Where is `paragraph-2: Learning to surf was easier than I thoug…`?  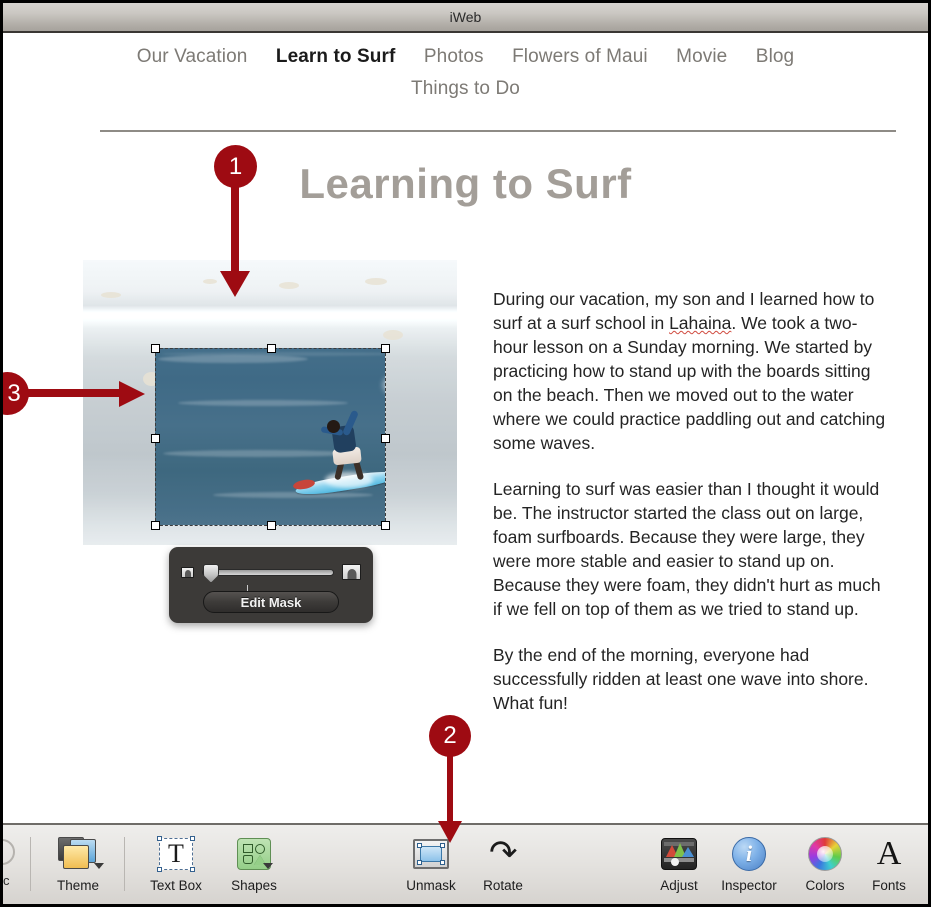 paragraph-2: Learning to surf was easier than I thoug… is located at coordinates (687, 549).